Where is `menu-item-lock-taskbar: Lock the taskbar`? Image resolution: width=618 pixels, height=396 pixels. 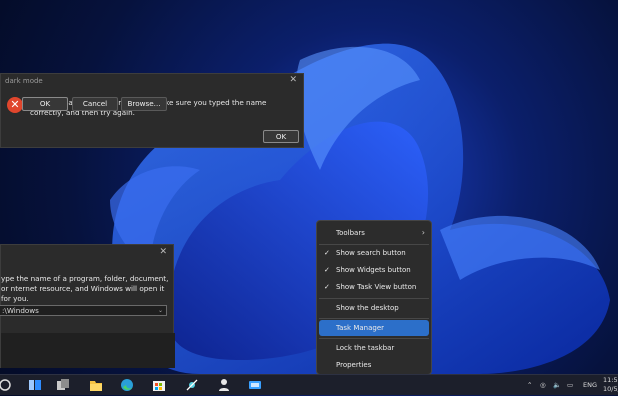 menu-item-lock-taskbar: Lock the taskbar is located at coordinates (374, 348).